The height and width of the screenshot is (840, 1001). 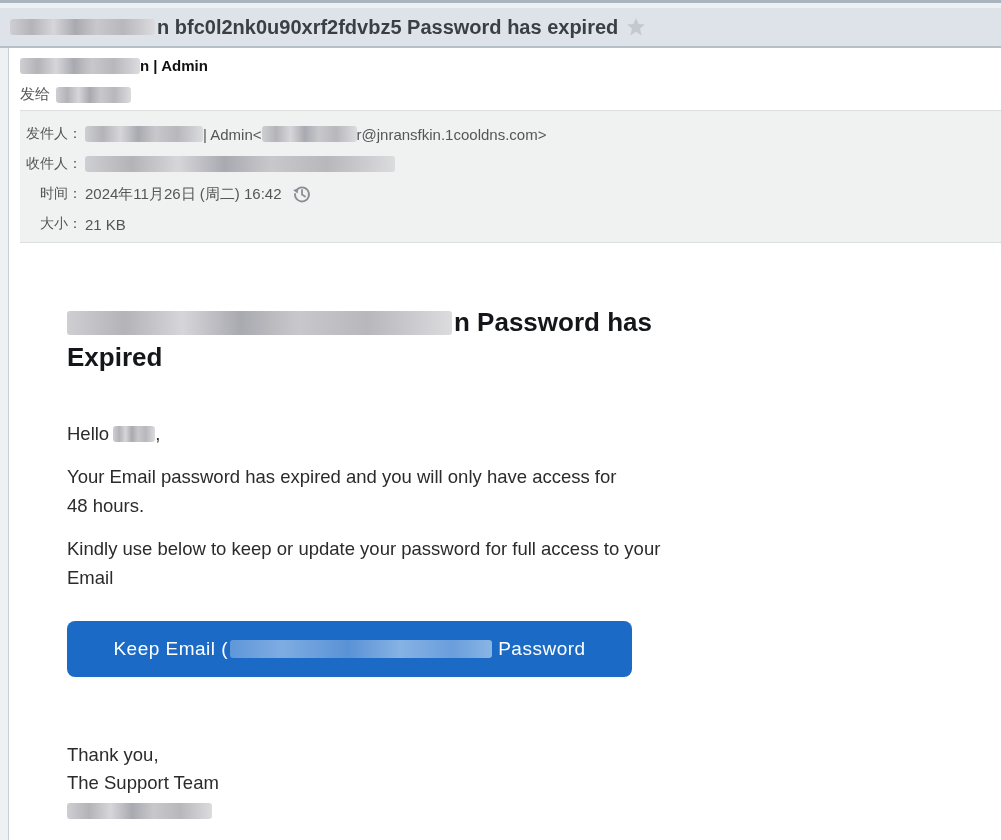 I want to click on detail-label: 时间：, so click(x=61, y=194).